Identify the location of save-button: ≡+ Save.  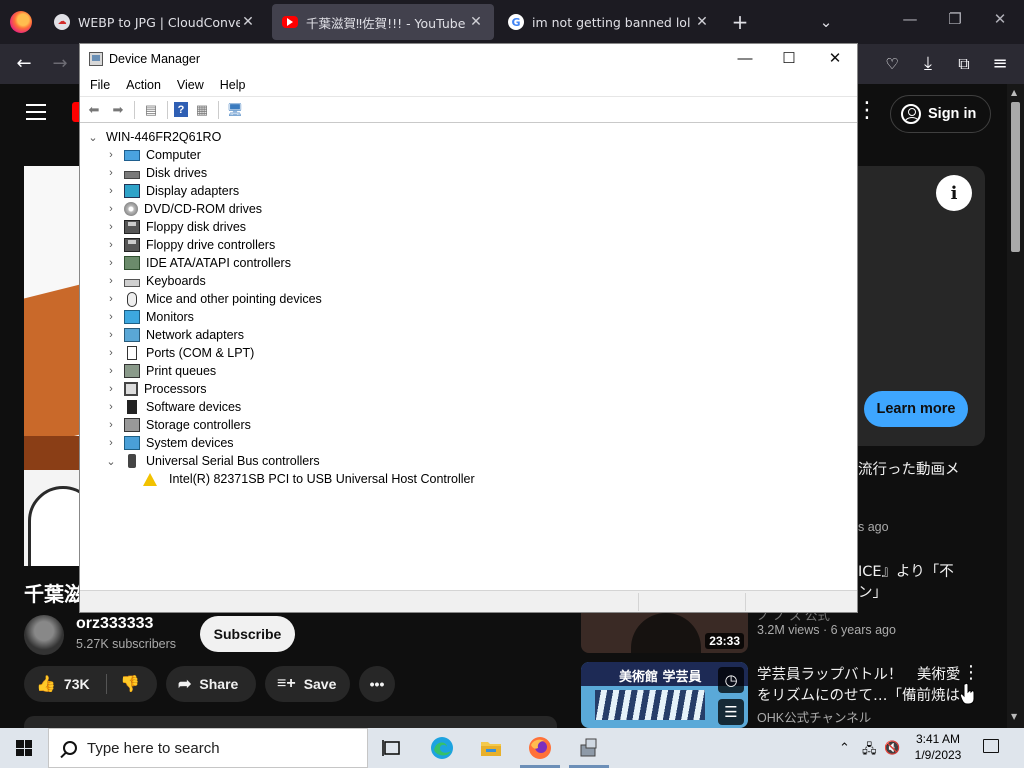
(307, 684).